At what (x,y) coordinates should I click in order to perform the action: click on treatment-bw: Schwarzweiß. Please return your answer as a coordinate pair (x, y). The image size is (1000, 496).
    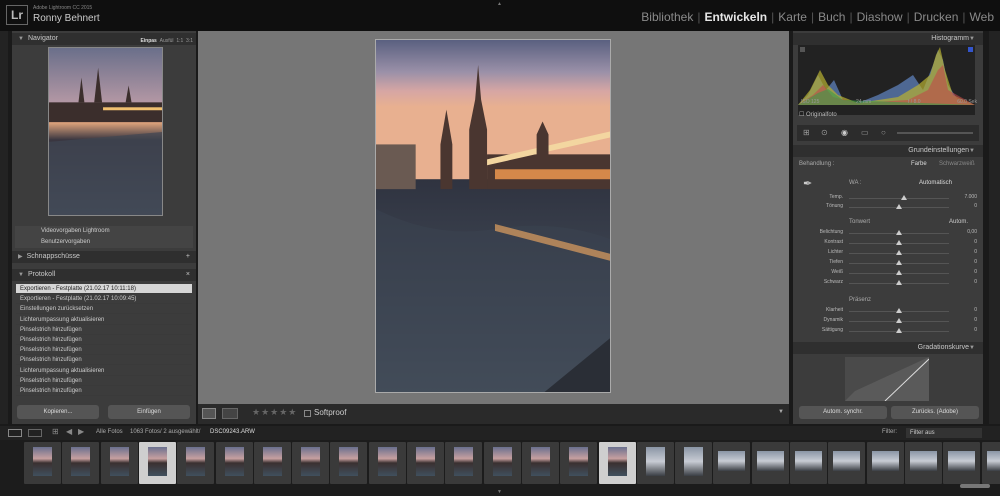
    Looking at the image, I should click on (957, 164).